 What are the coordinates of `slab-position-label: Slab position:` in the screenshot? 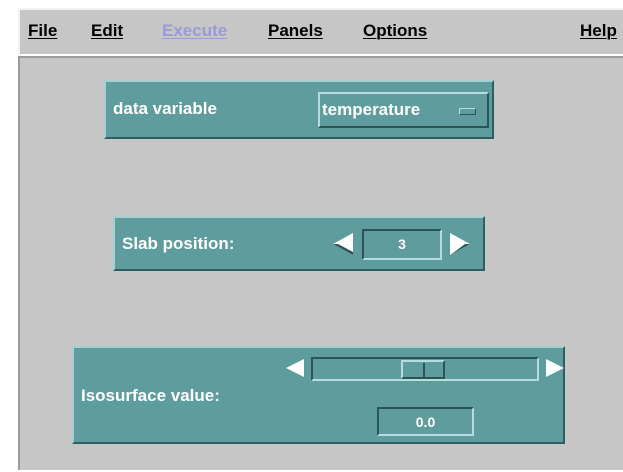 It's located at (178, 243).